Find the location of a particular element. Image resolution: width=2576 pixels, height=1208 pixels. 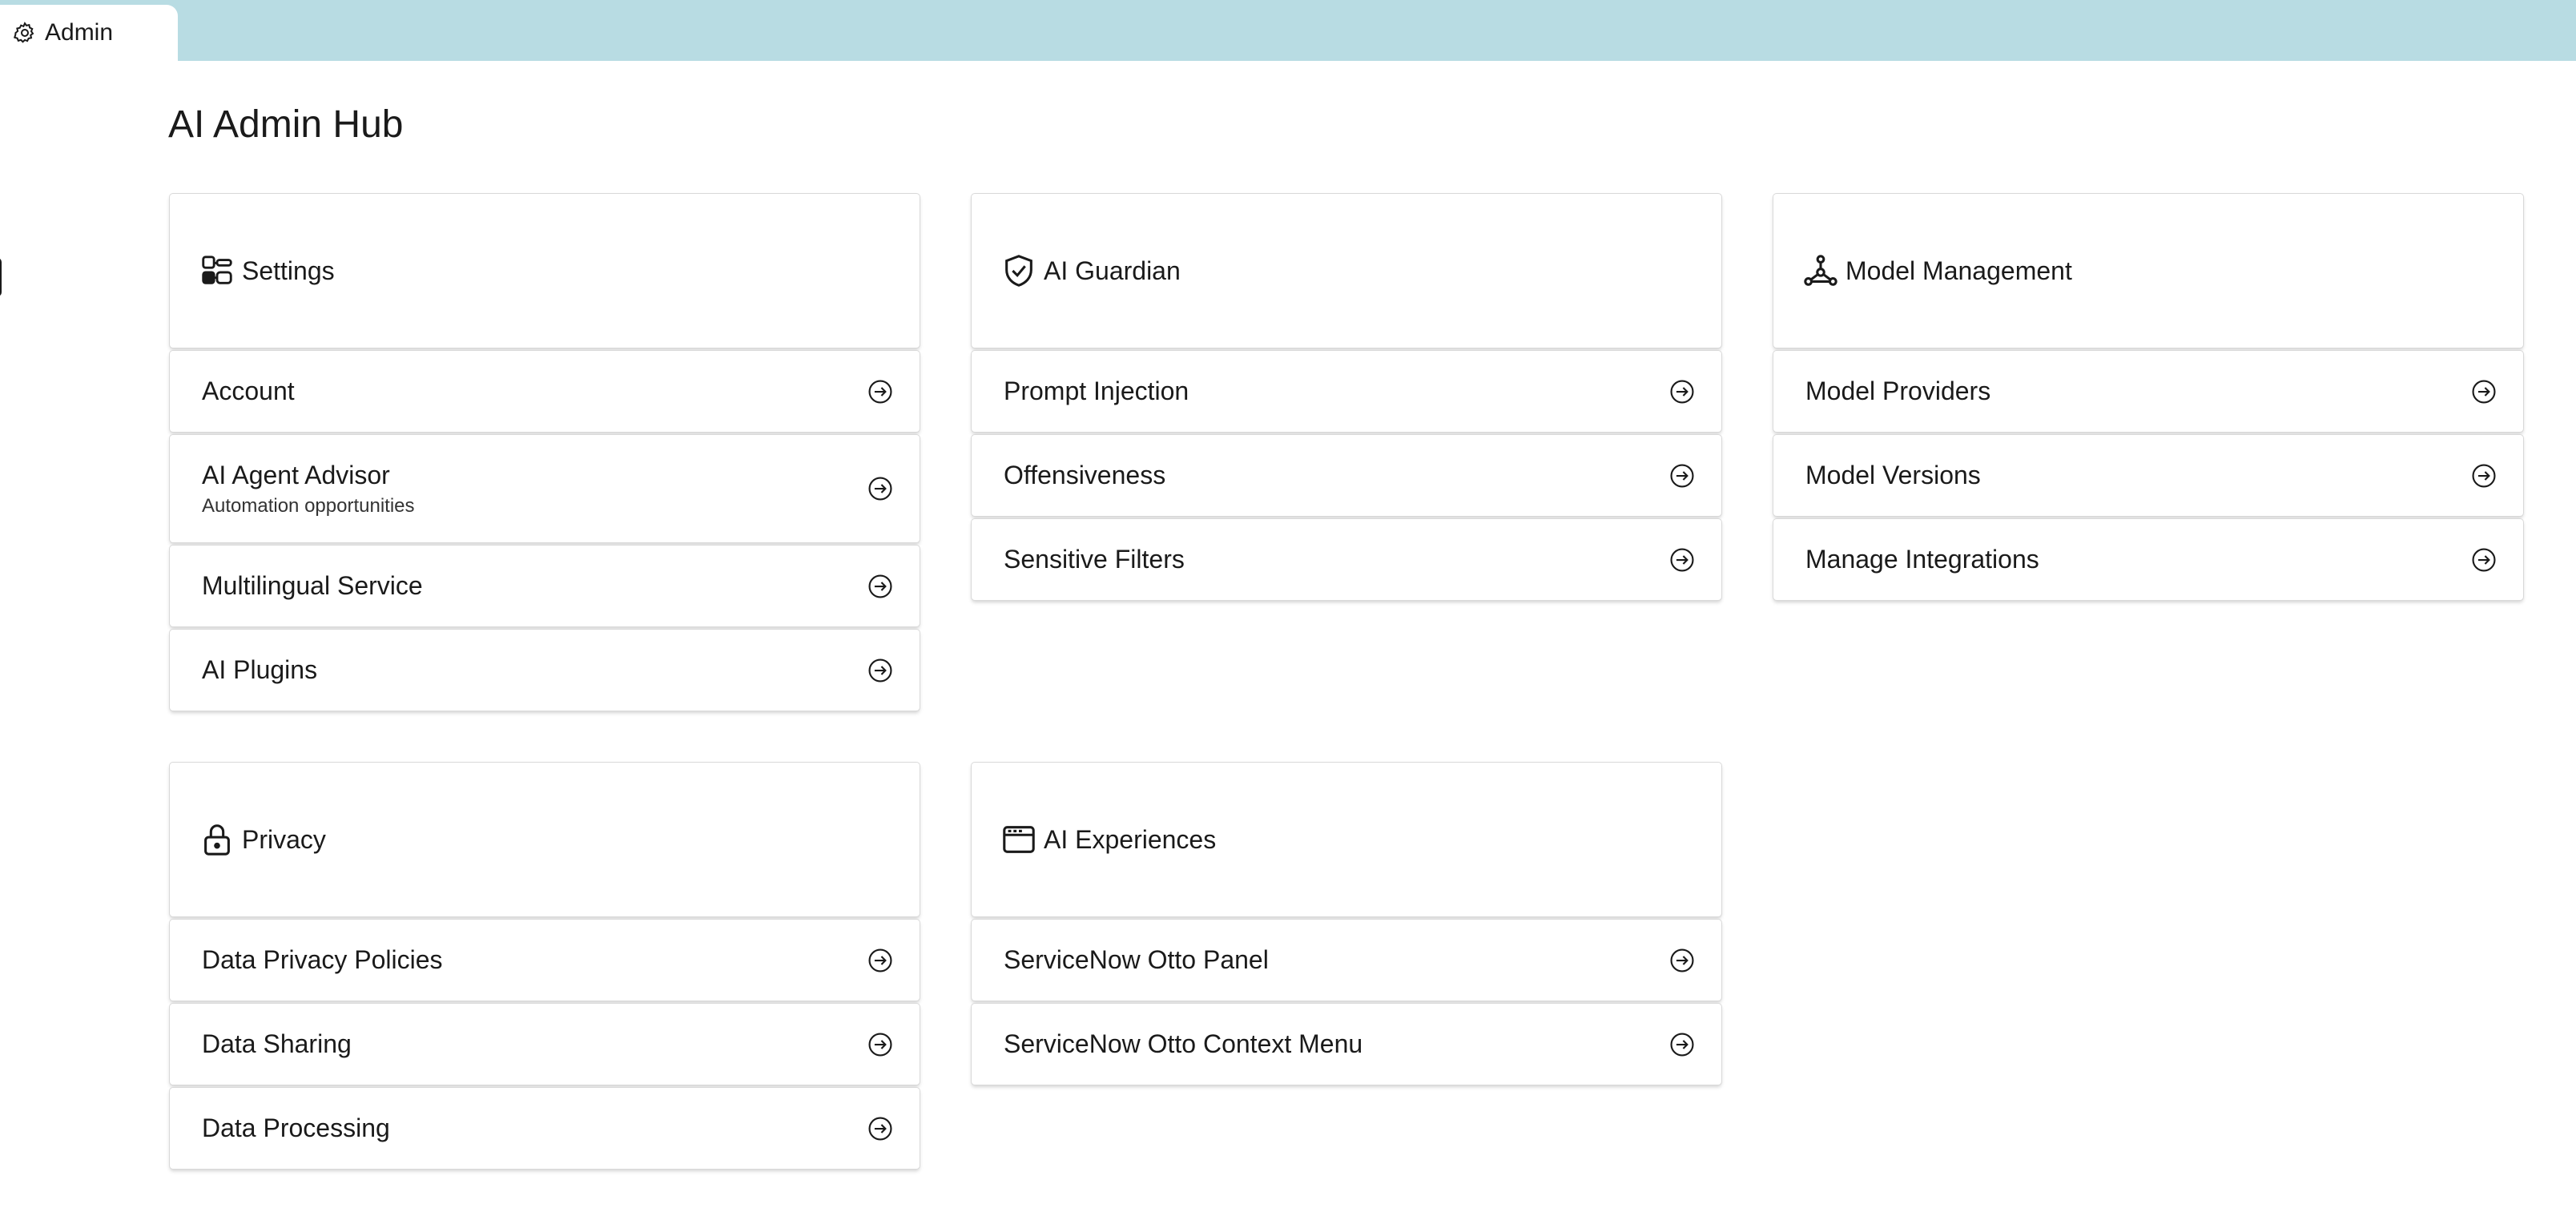

card-item-data-privacy-policies: Data Privacy Policies is located at coordinates (545, 960).